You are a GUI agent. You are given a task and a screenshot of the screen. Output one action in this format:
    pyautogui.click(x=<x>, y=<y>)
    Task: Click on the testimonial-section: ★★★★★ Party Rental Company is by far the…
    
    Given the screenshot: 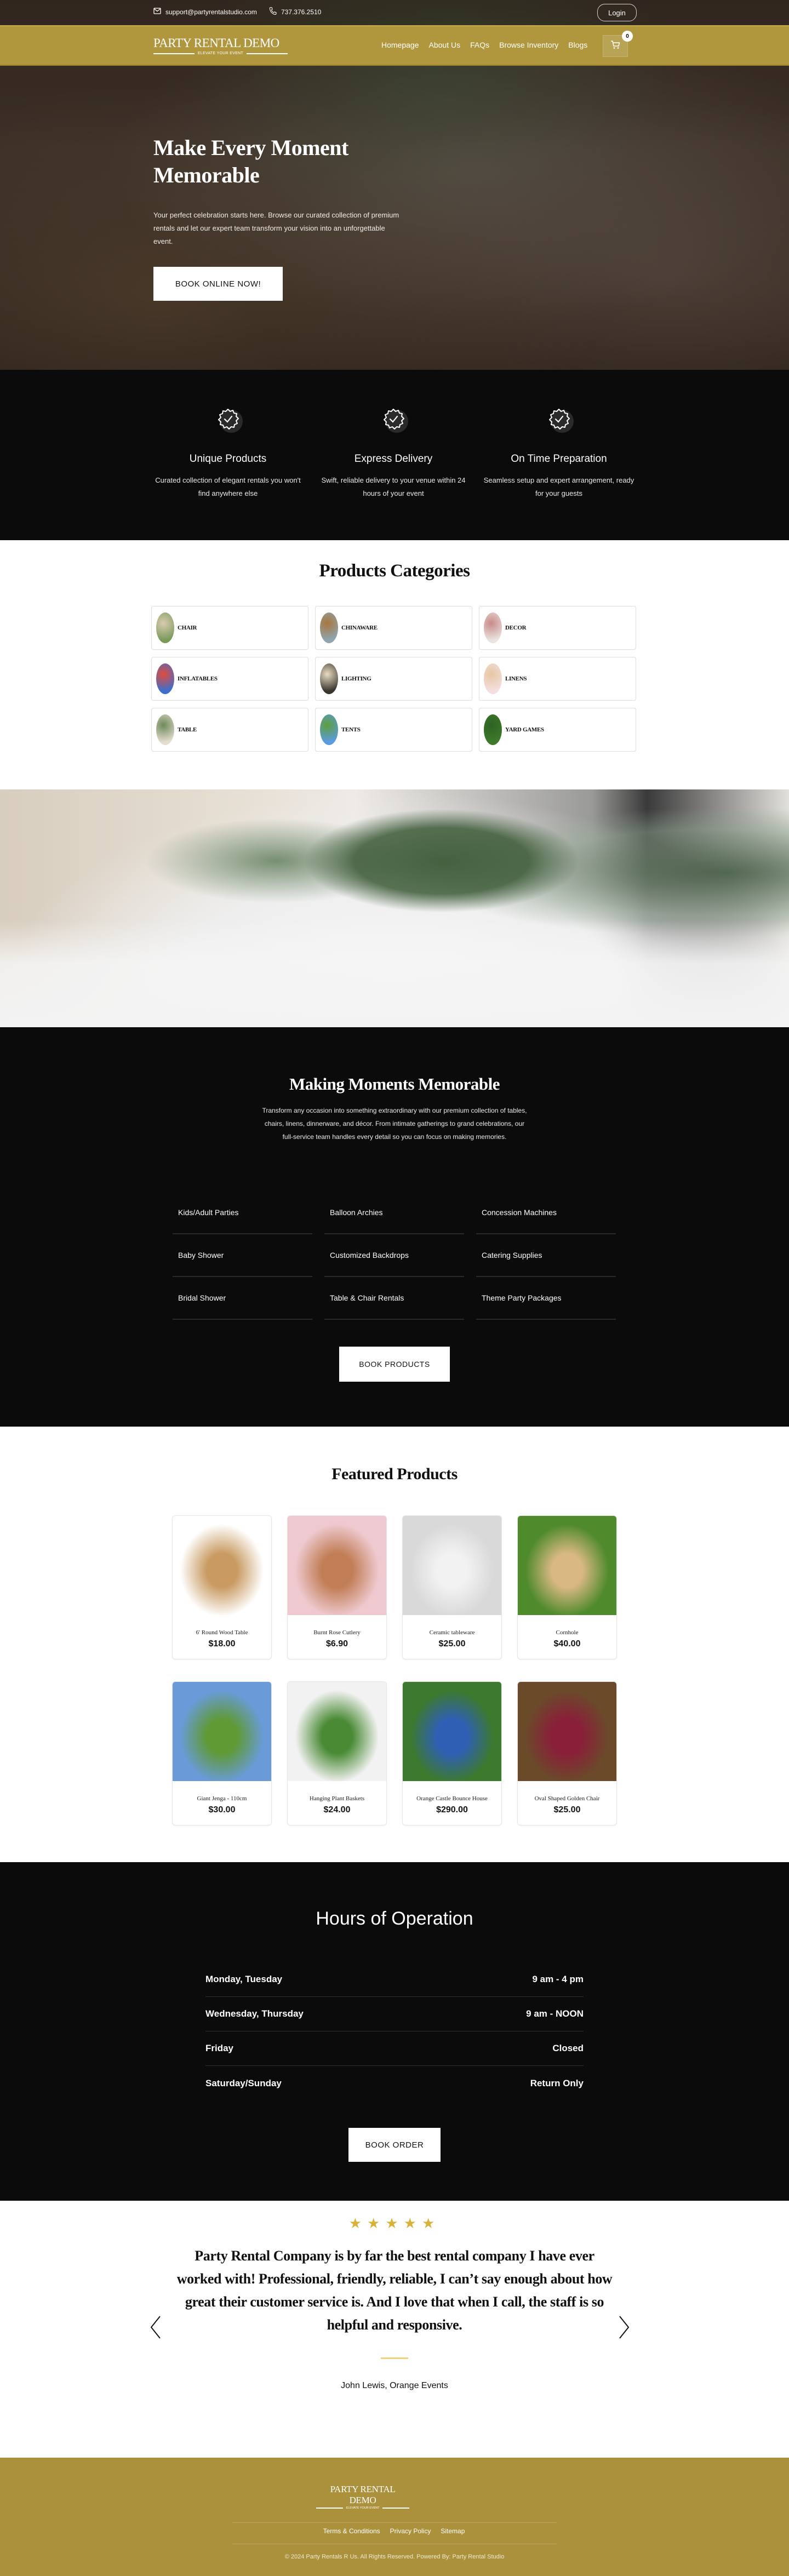 What is the action you would take?
    pyautogui.click(x=395, y=2329)
    